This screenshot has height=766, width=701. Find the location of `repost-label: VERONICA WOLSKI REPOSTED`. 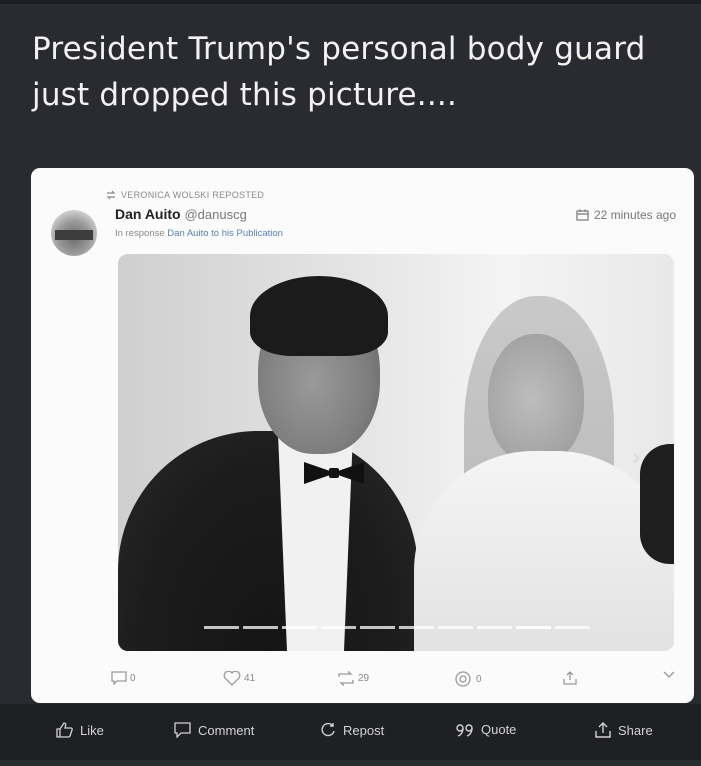

repost-label: VERONICA WOLSKI REPOSTED is located at coordinates (193, 195).